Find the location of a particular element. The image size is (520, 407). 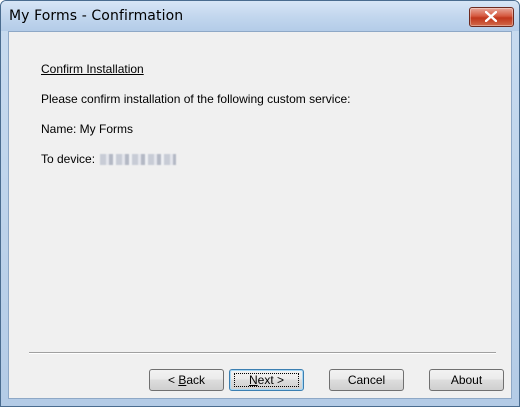

service-name: Name: My Forms is located at coordinates (87, 129).